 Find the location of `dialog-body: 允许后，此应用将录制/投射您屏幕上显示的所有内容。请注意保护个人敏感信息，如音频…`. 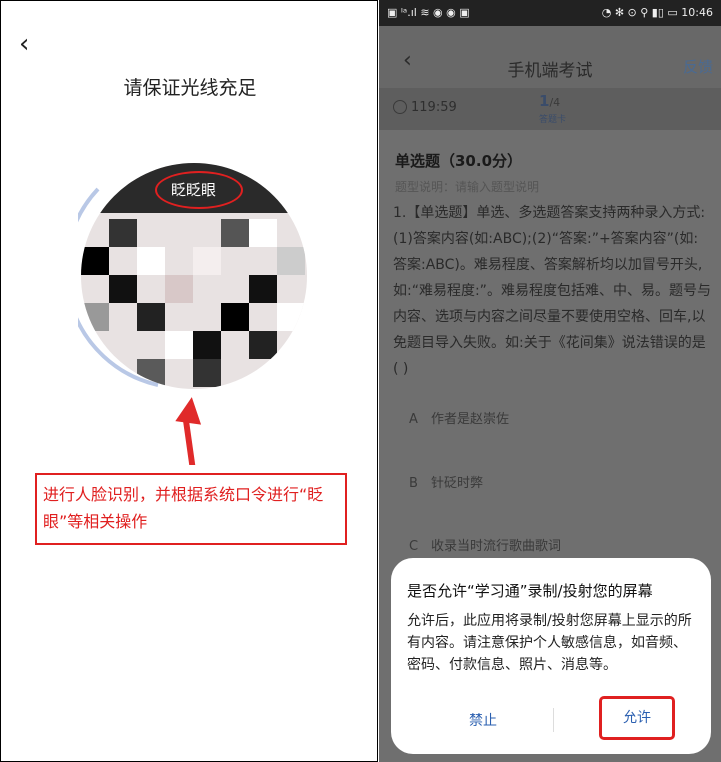

dialog-body: 允许后，此应用将录制/投射您屏幕上显示的所有内容。请注意保护个人敏感信息，如音频… is located at coordinates (549, 643).